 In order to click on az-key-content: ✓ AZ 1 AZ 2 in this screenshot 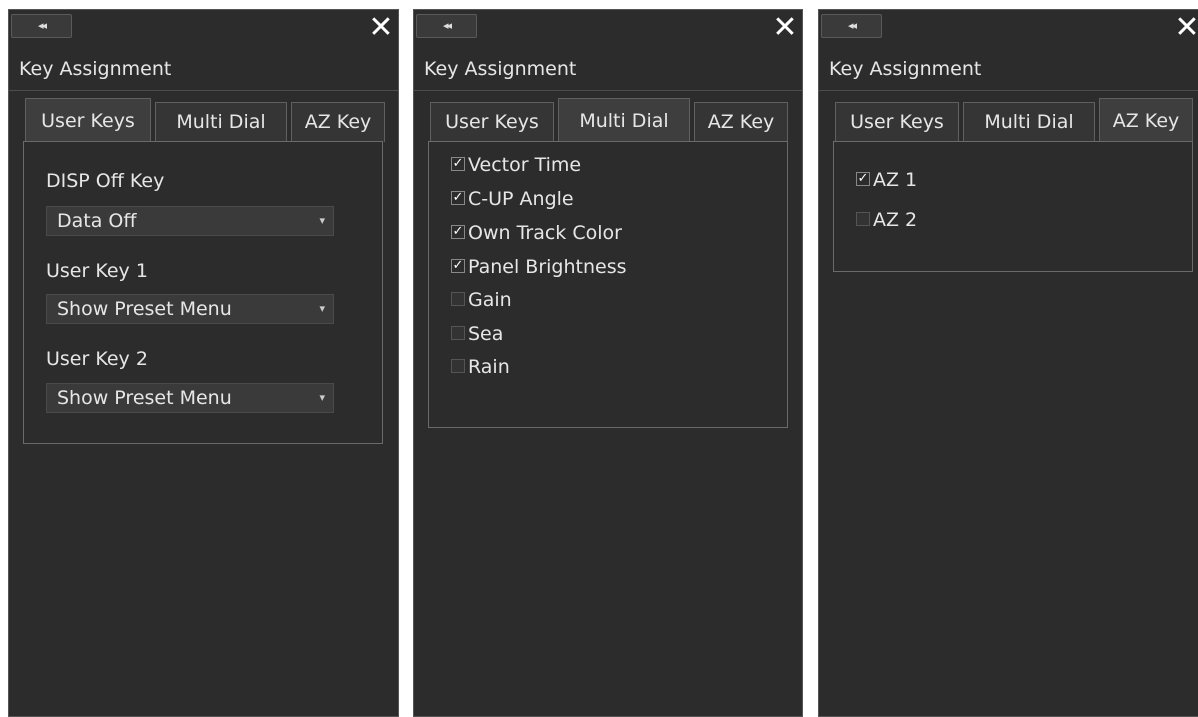, I will do `click(1013, 206)`.